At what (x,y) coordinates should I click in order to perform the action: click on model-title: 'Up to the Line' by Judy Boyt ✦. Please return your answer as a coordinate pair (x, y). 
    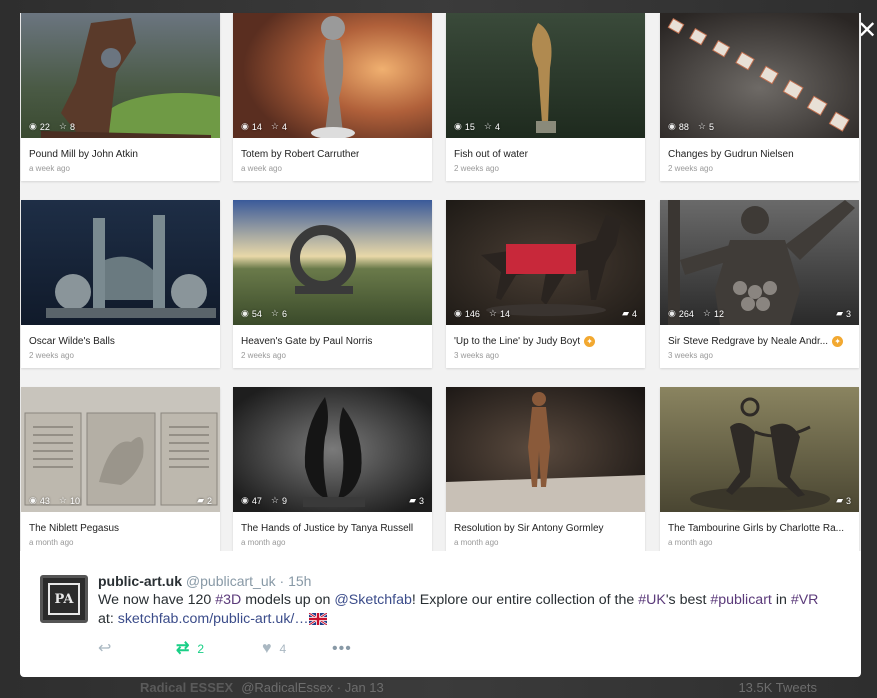
    Looking at the image, I should click on (545, 341).